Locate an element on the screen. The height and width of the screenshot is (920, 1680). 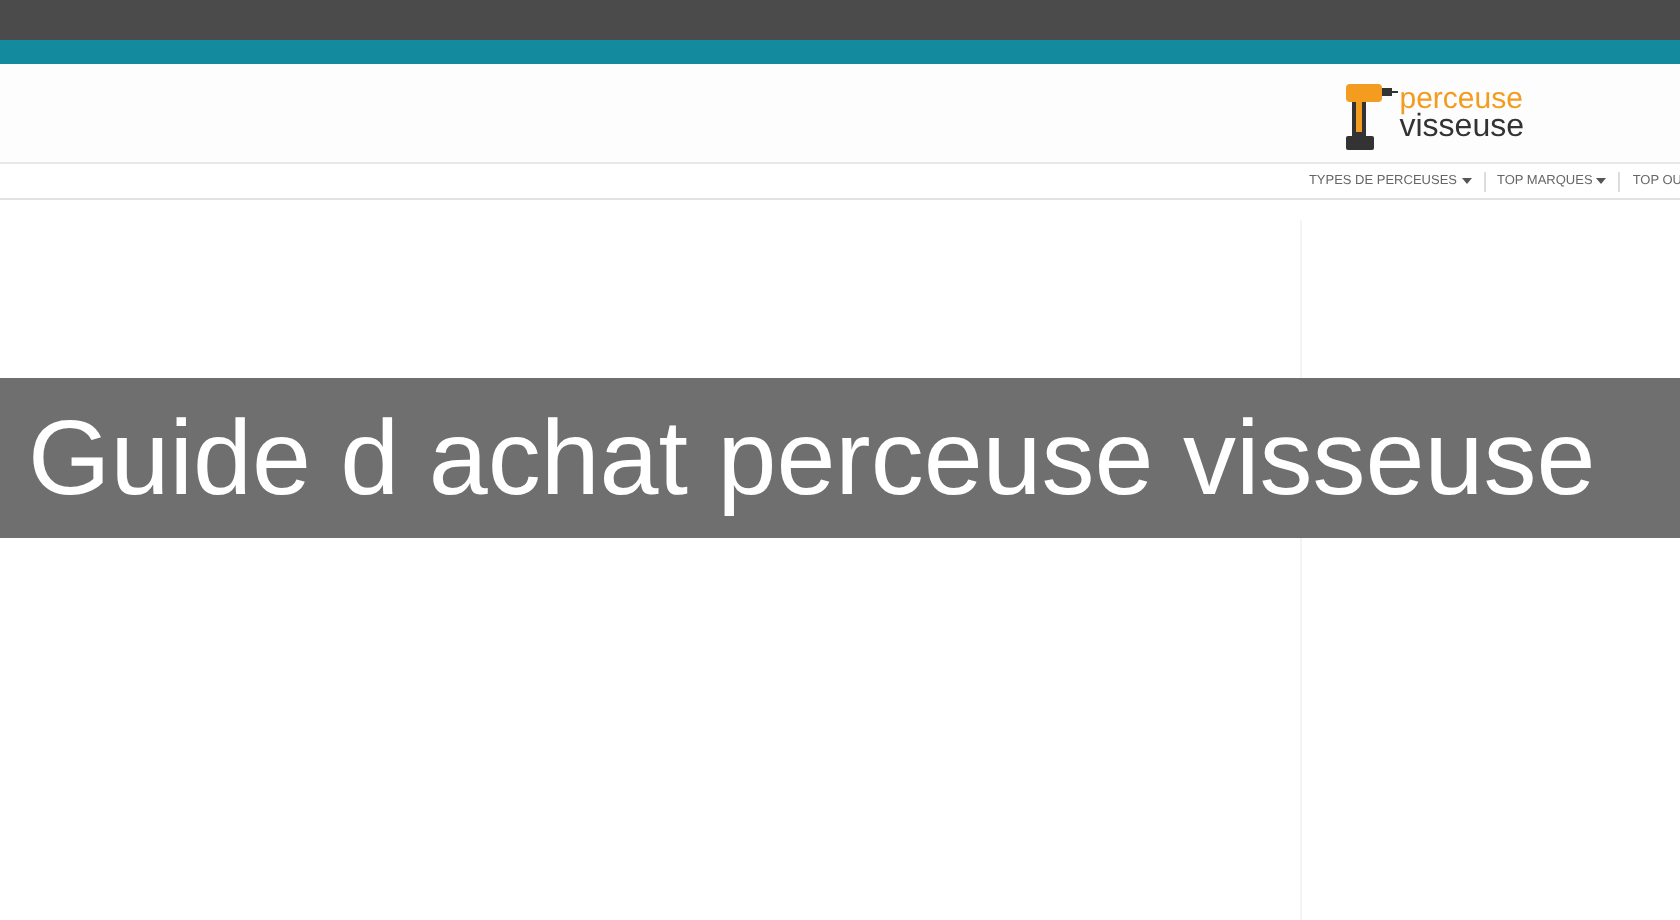
logo-text: perceuse is located at coordinates (1461, 99).